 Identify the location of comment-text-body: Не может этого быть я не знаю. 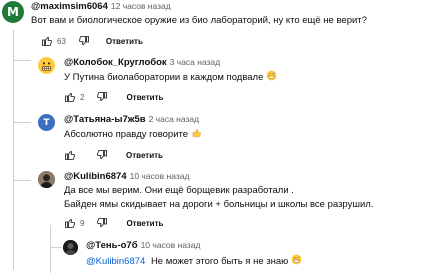
(219, 261).